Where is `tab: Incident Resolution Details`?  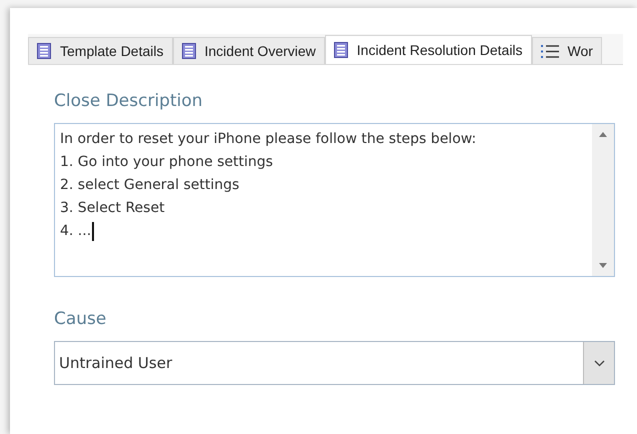 tab: Incident Resolution Details is located at coordinates (428, 49).